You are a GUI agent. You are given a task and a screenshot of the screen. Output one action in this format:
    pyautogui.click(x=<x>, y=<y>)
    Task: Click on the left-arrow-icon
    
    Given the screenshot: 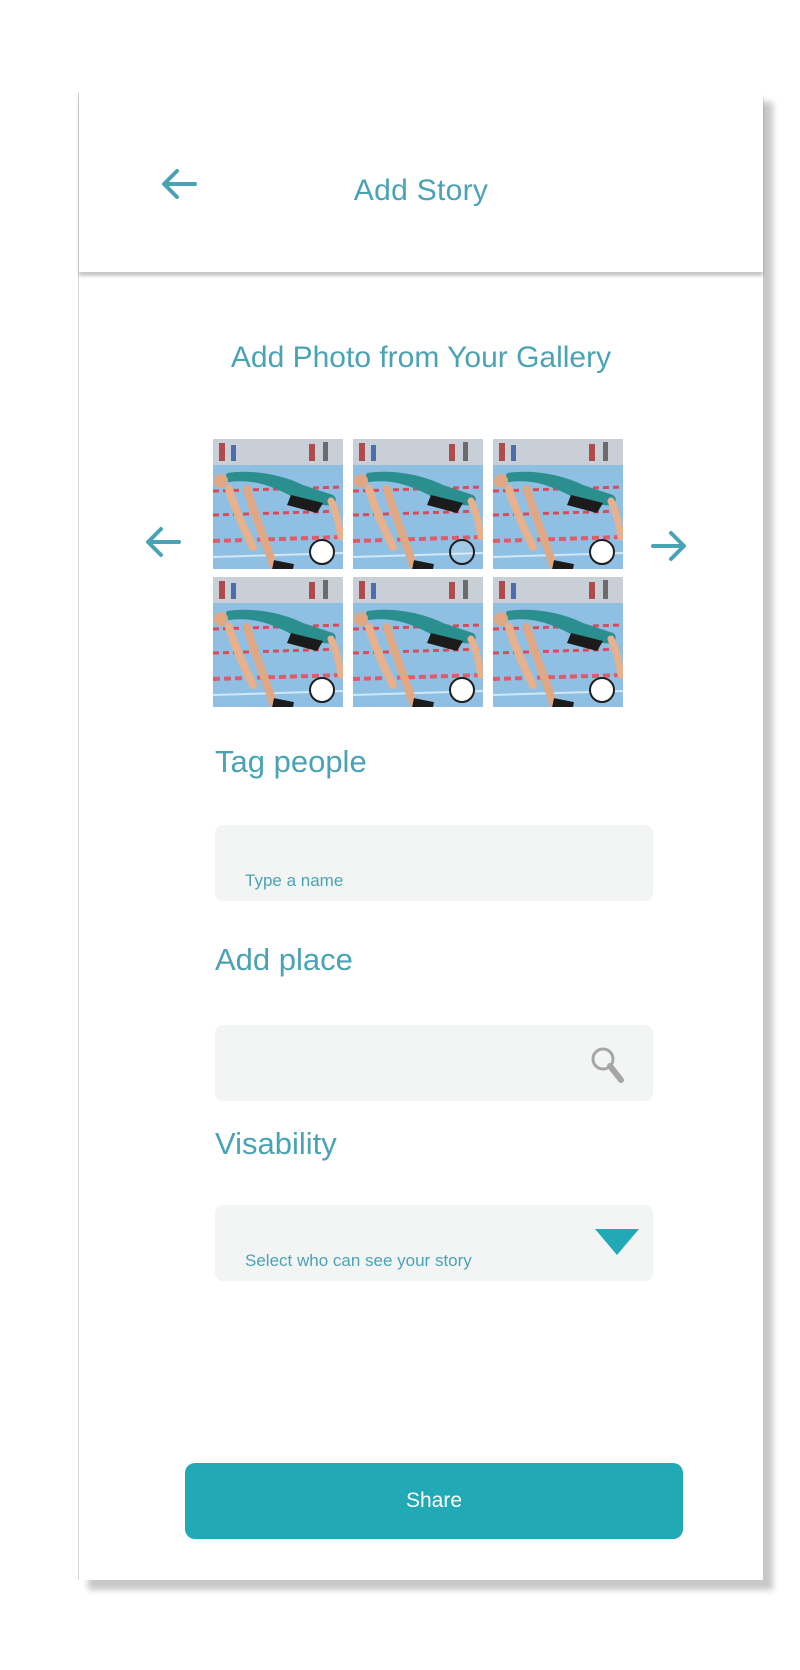 What is the action you would take?
    pyautogui.click(x=163, y=542)
    